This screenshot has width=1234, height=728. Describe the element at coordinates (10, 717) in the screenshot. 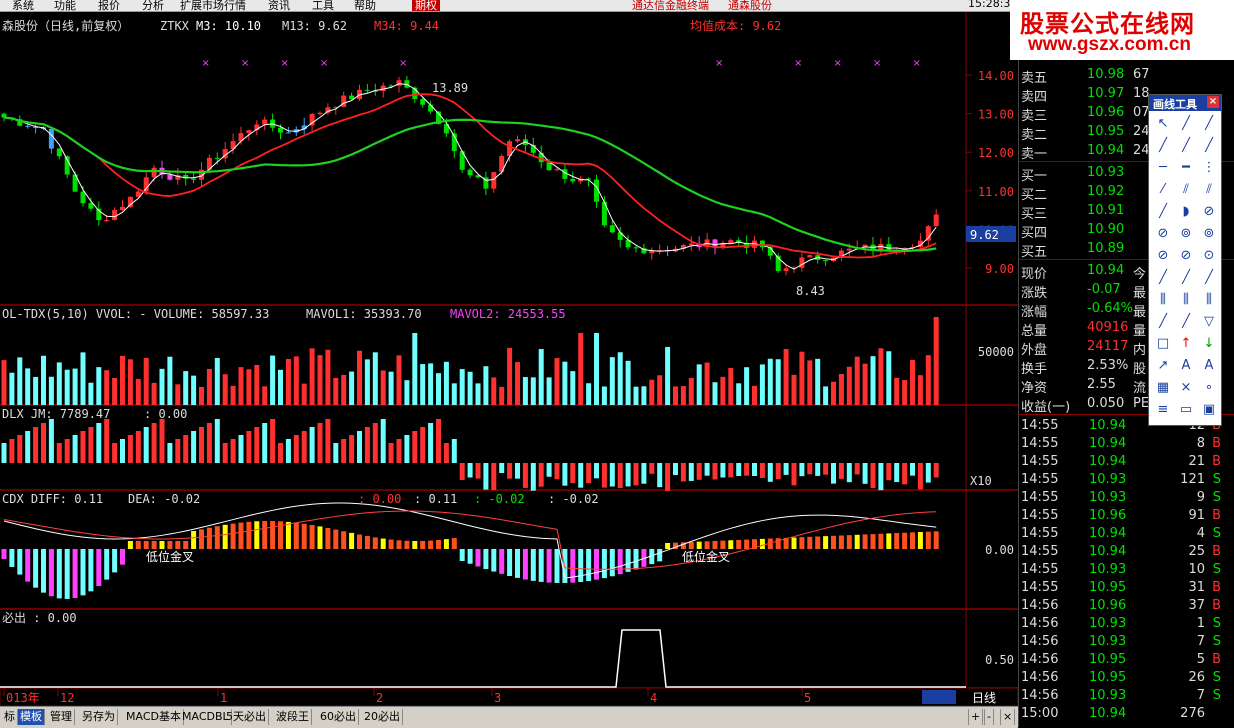

I see `bottom-tab: 标` at that location.